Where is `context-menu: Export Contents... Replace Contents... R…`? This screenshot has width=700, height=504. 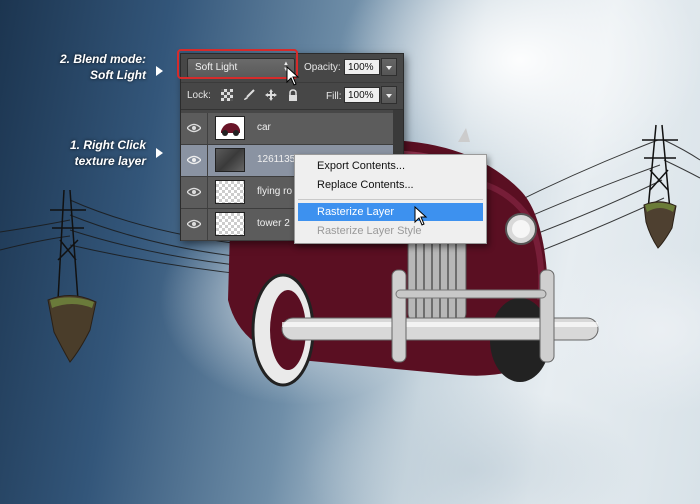 context-menu: Export Contents... Replace Contents... R… is located at coordinates (390, 199).